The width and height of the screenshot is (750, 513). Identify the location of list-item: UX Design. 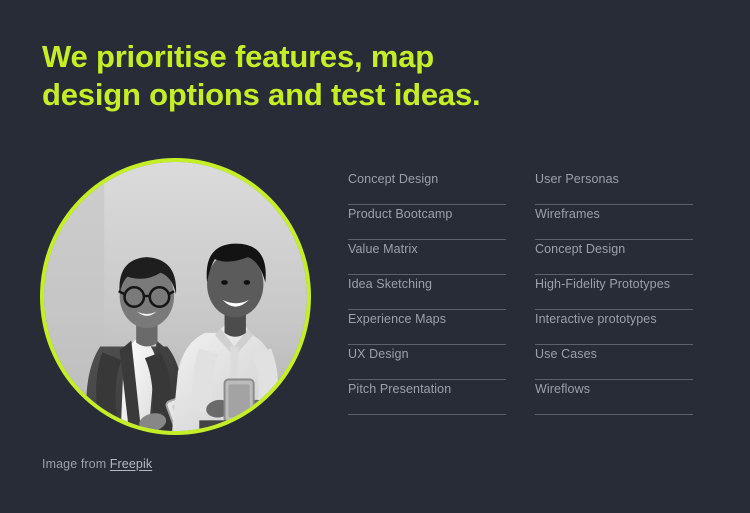
(427, 362).